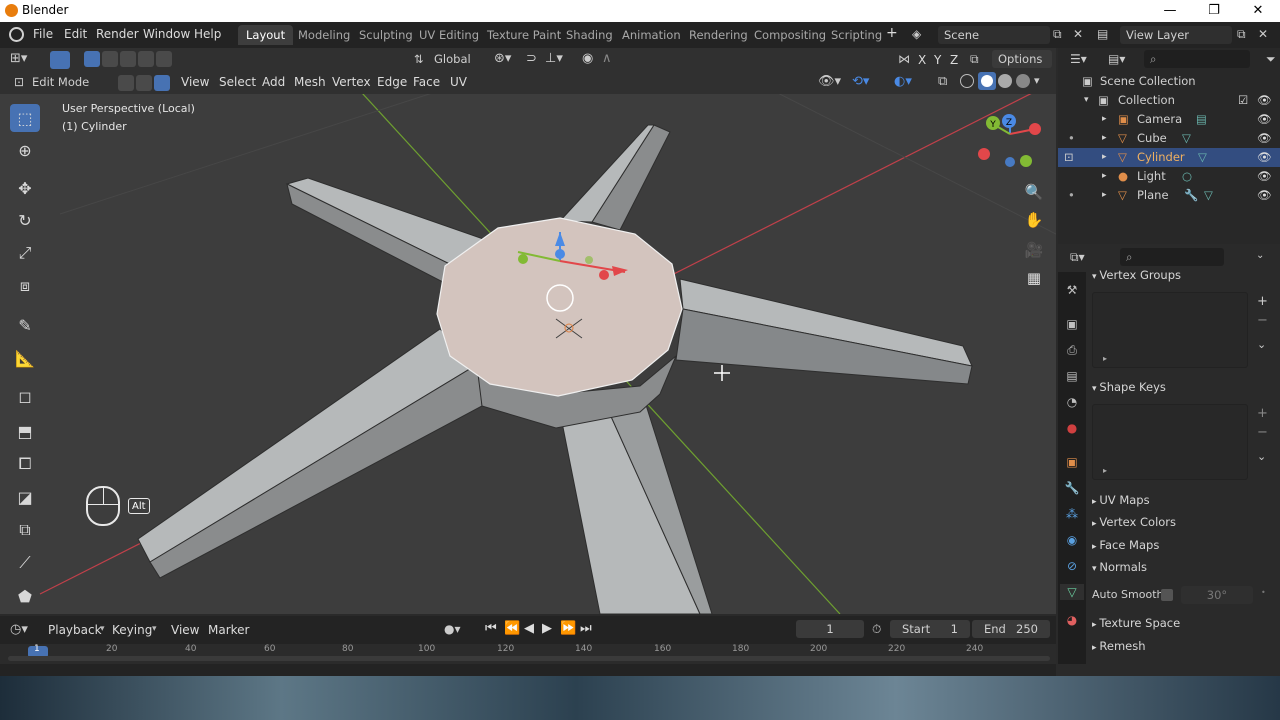 The width and height of the screenshot is (1280, 720). Describe the element at coordinates (974, 59) in the screenshot. I see `auto-merge-icon: ⧉` at that location.